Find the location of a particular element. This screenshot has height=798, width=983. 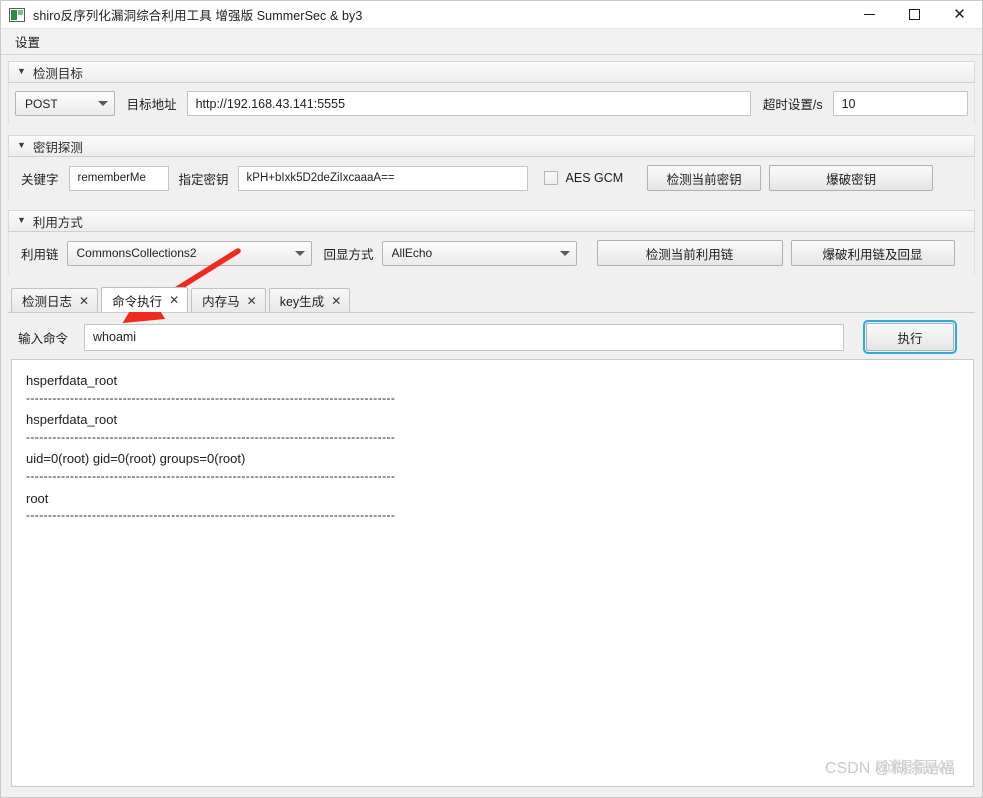

maximize-button is located at coordinates (914, 15).